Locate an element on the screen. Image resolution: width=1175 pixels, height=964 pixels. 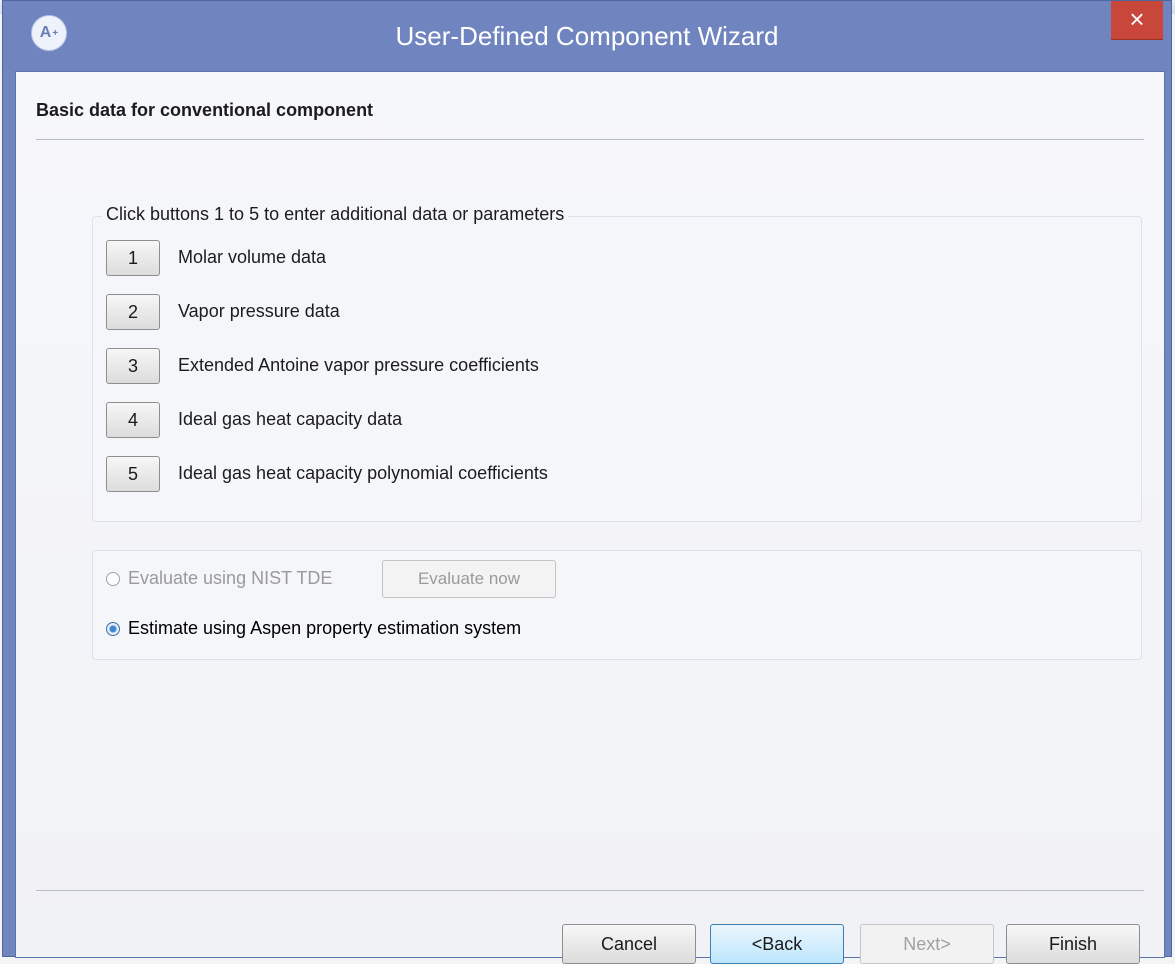
aspen-estimation-radio is located at coordinates (113, 629).